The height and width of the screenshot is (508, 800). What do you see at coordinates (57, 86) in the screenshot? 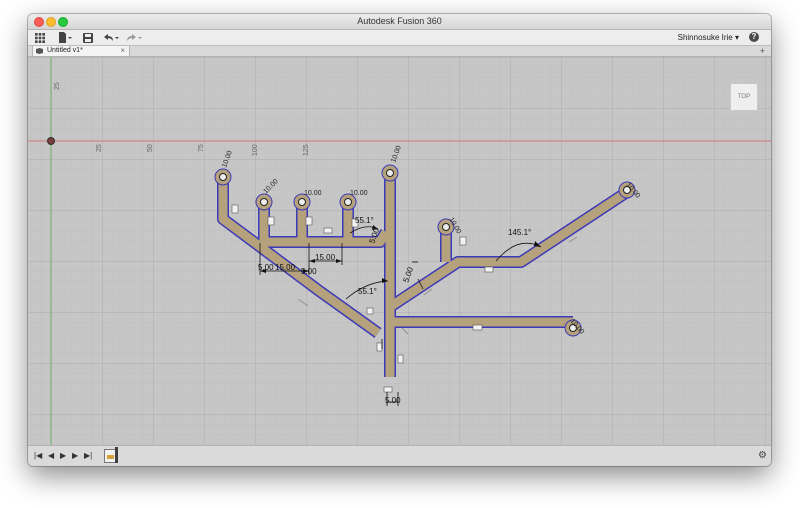
I see `ruler-label-y-25: 25` at bounding box center [57, 86].